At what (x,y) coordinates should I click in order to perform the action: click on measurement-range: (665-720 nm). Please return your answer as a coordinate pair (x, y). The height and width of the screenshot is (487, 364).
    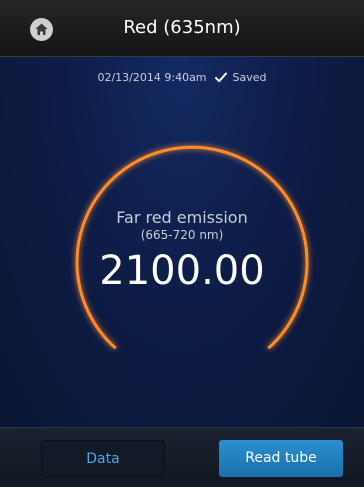
    Looking at the image, I should click on (182, 235).